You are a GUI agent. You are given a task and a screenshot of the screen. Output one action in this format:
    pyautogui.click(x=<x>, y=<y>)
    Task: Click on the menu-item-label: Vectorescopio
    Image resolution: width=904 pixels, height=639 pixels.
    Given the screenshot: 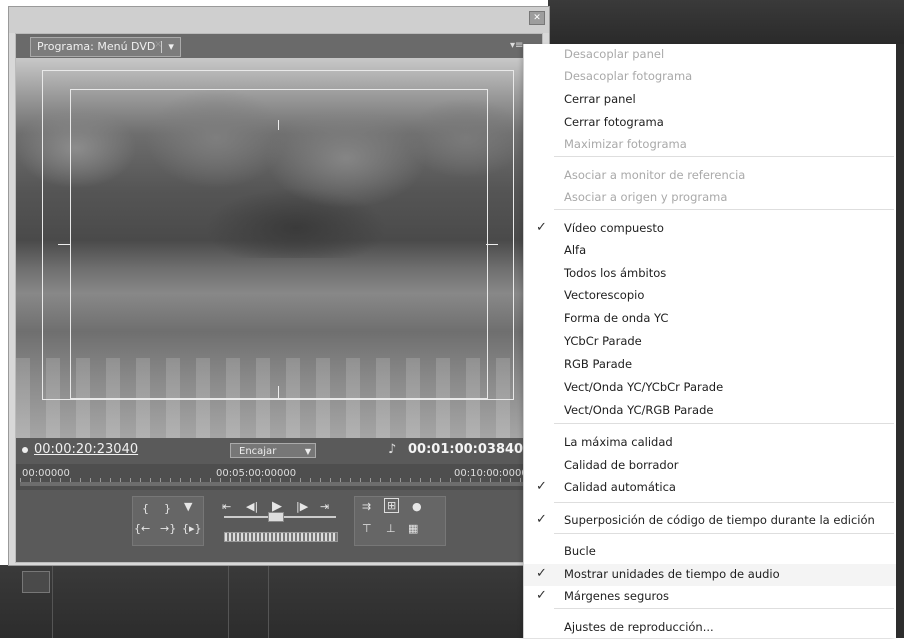 What is the action you would take?
    pyautogui.click(x=604, y=295)
    